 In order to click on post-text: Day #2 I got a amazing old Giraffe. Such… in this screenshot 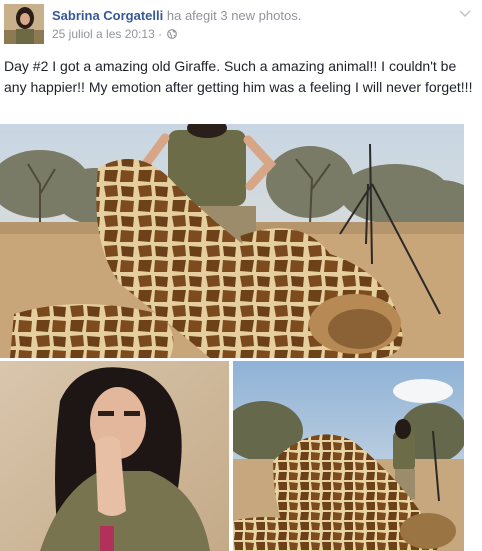, I will do `click(238, 76)`.